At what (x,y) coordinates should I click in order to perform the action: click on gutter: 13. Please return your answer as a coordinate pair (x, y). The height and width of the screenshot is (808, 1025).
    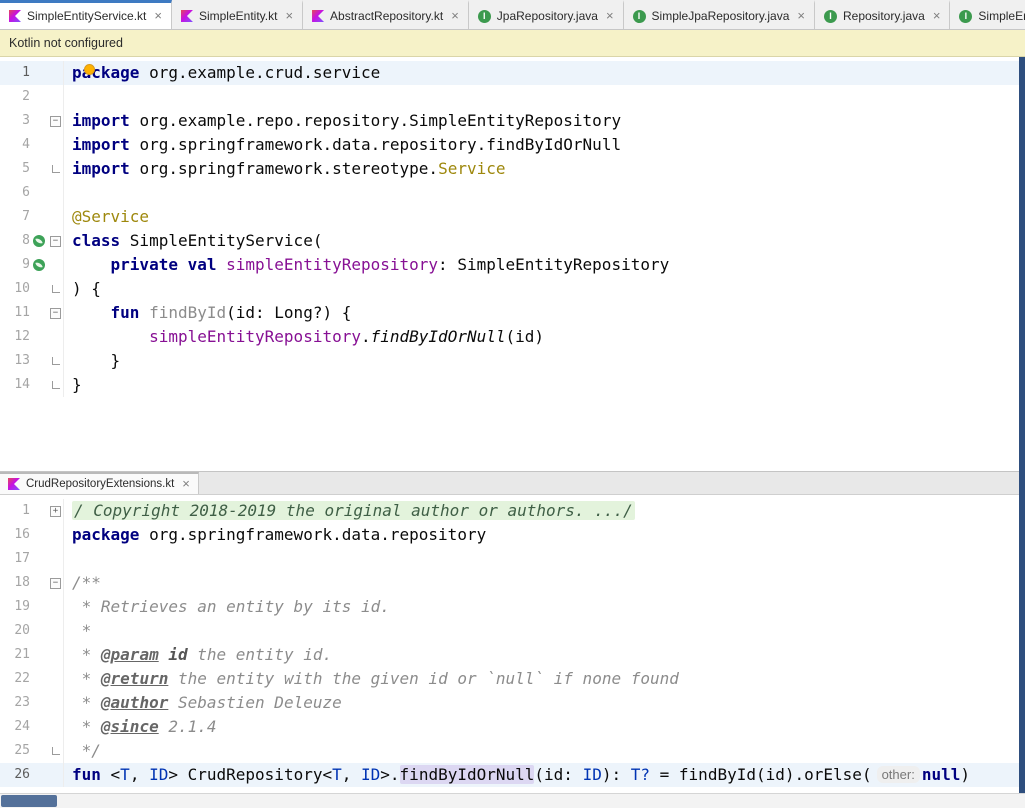
    Looking at the image, I should click on (32, 361).